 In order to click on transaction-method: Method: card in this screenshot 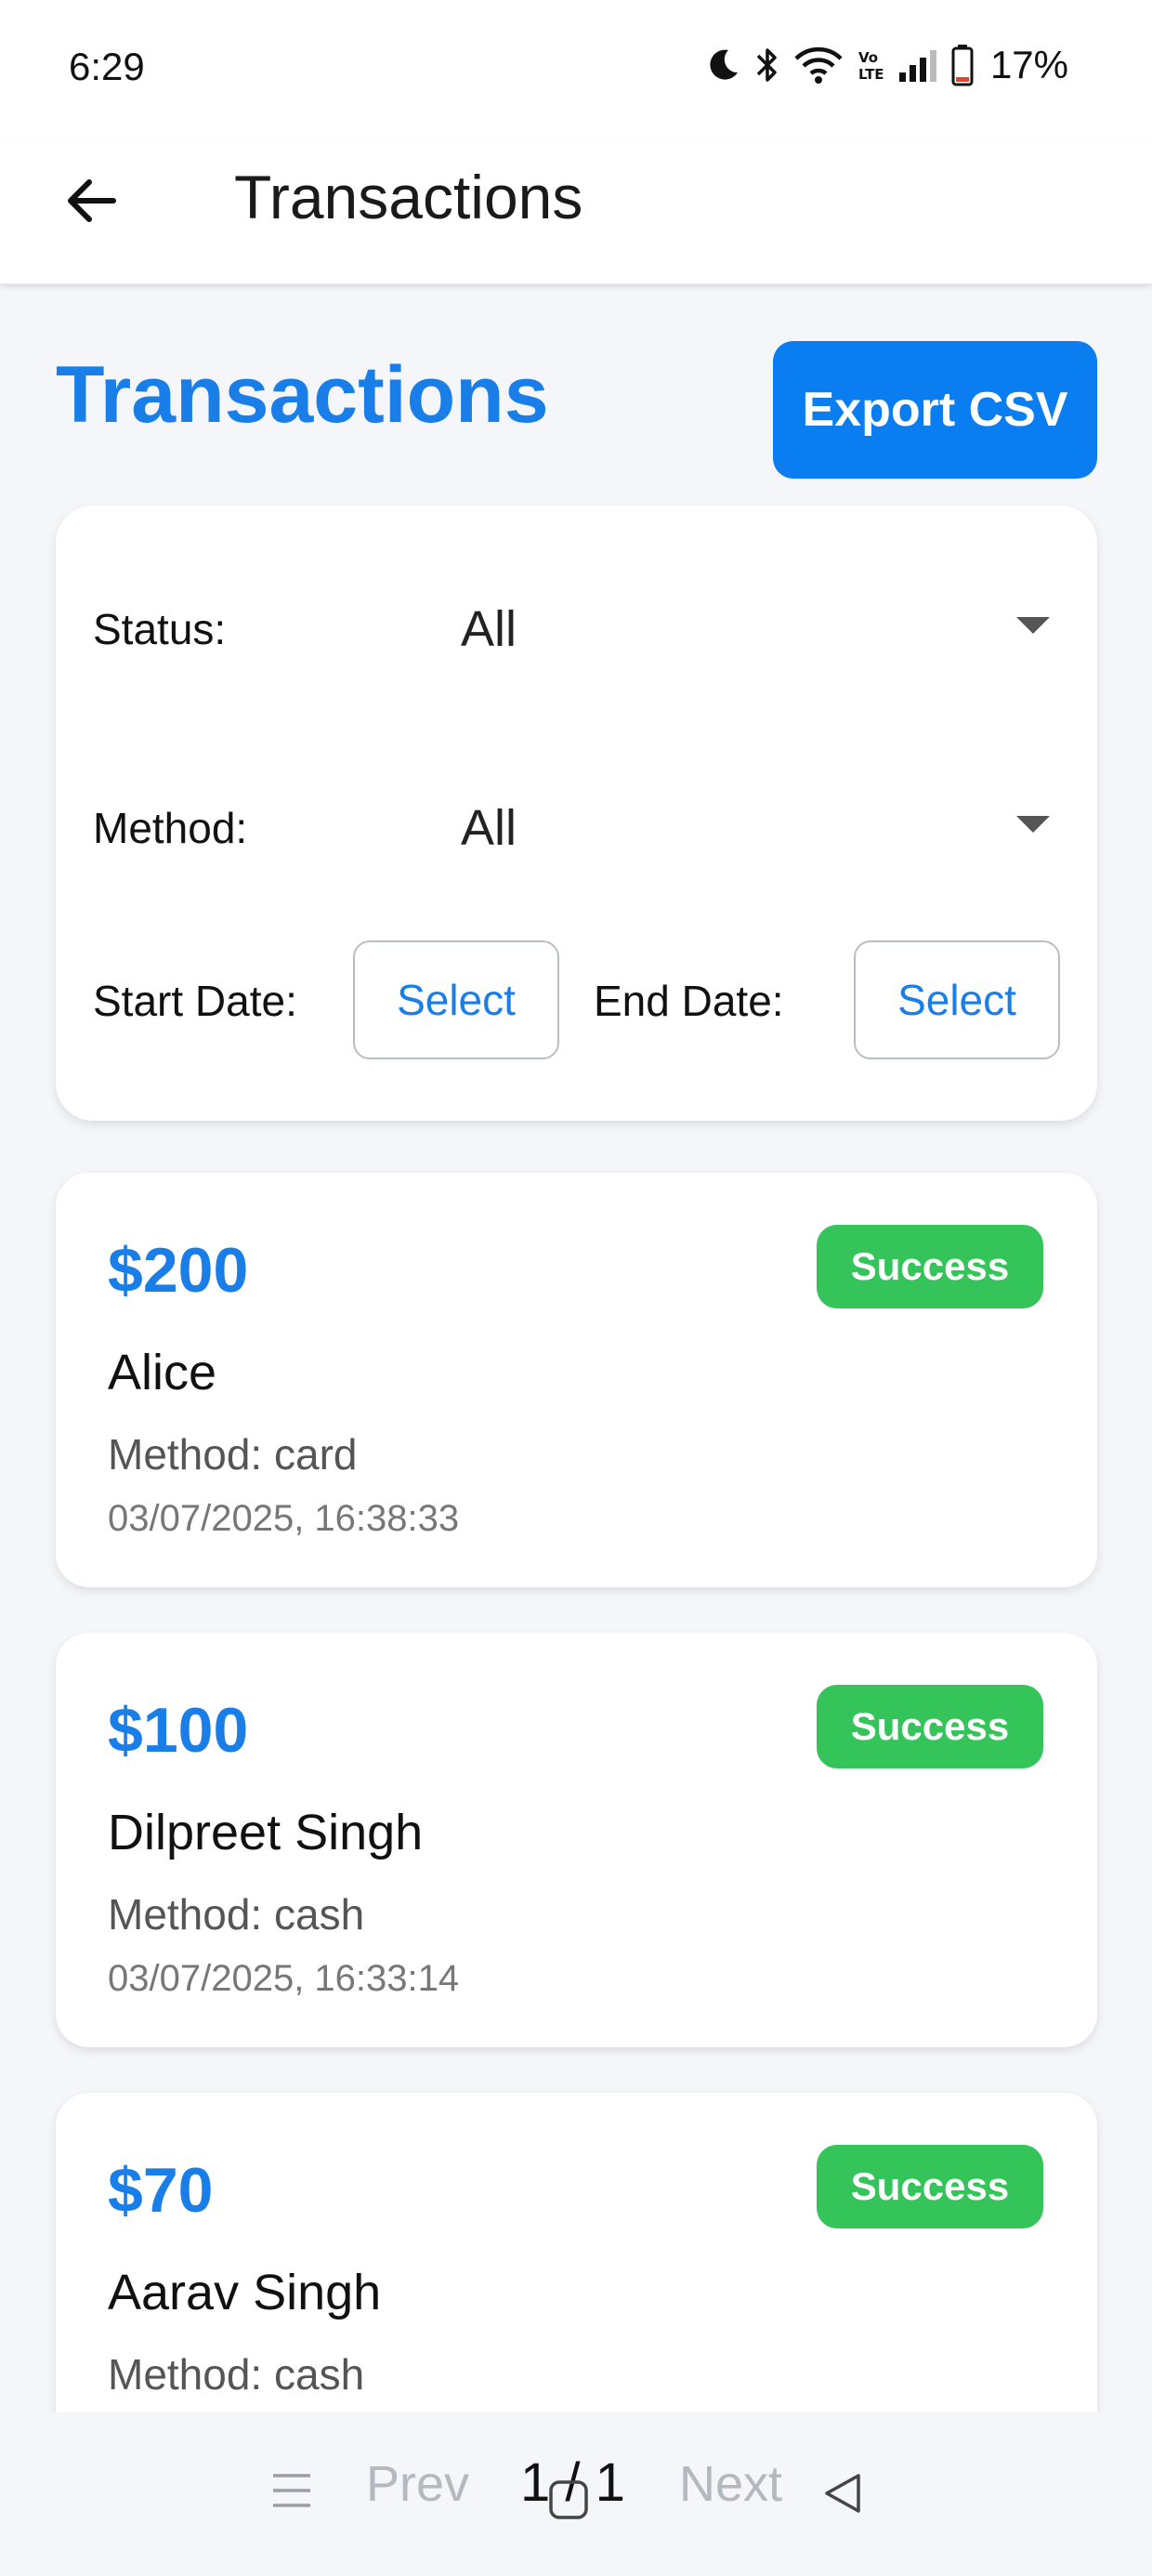, I will do `click(233, 1454)`.